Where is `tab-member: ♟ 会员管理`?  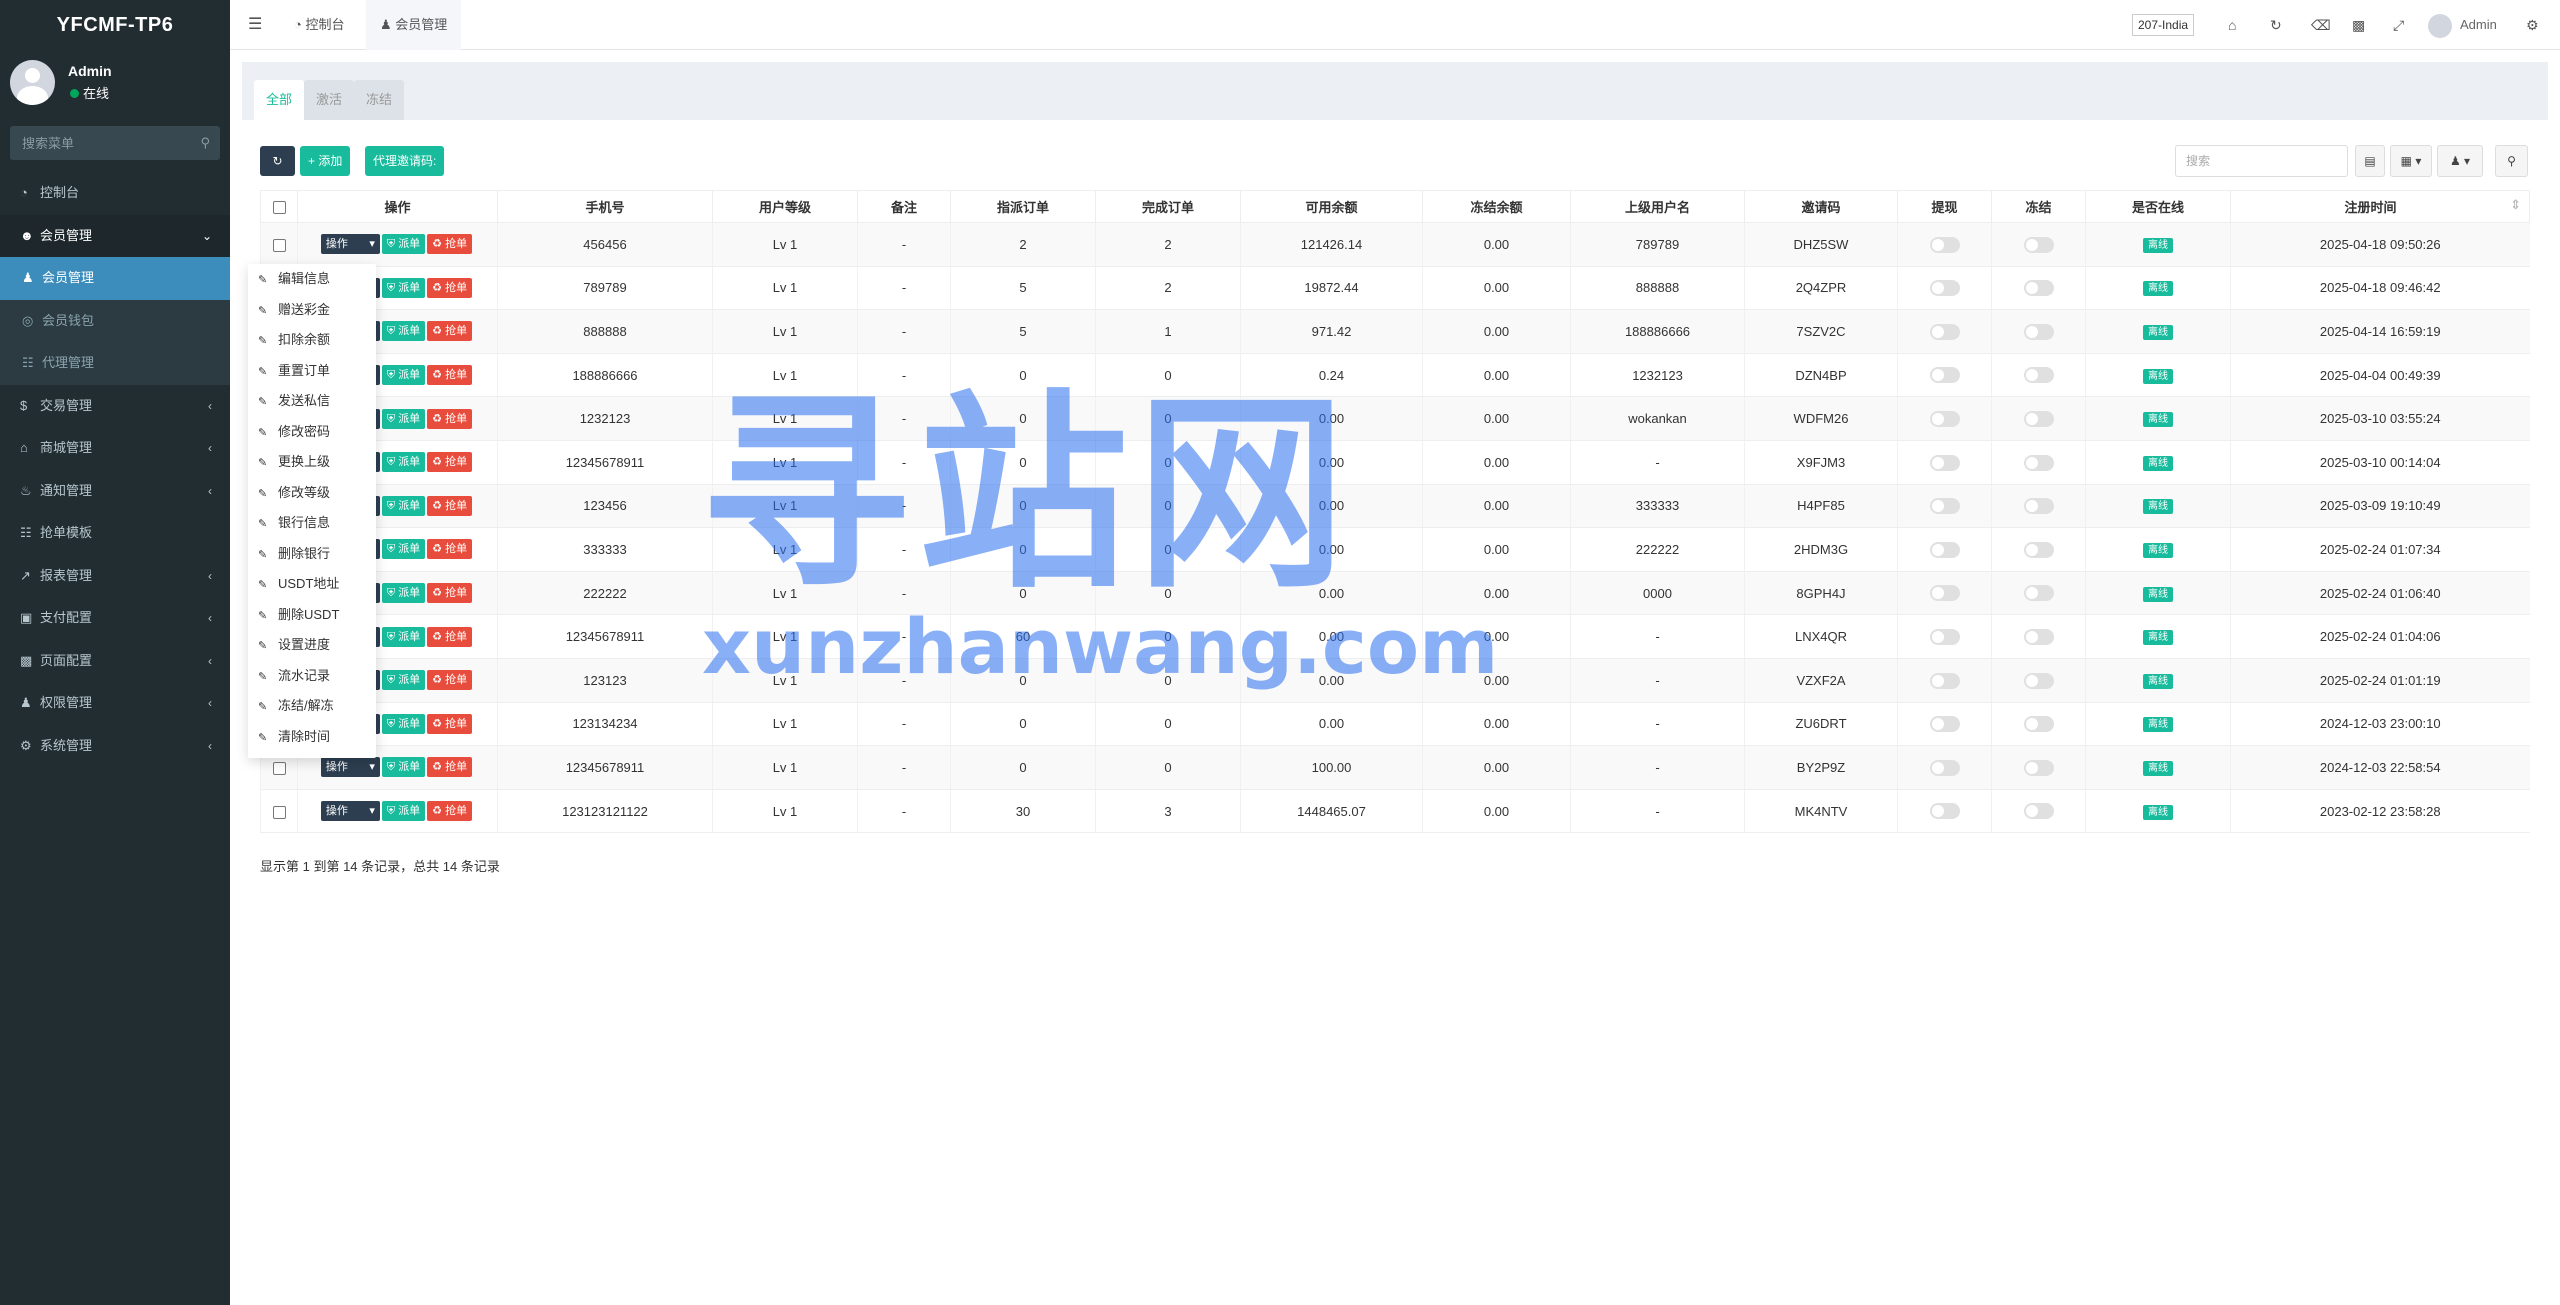
tab-member: ♟ 会员管理 is located at coordinates (414, 25).